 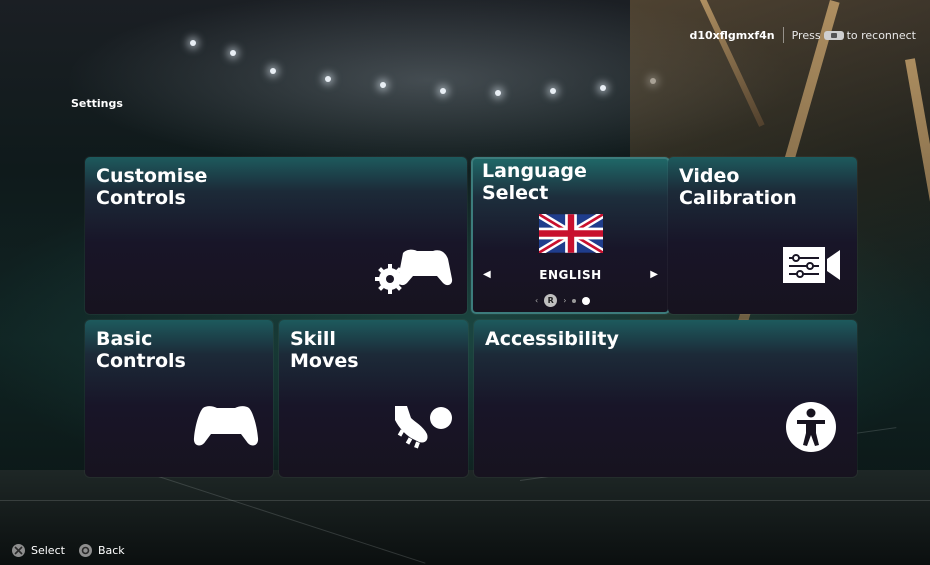 I want to click on back-hint: Back, so click(x=111, y=550).